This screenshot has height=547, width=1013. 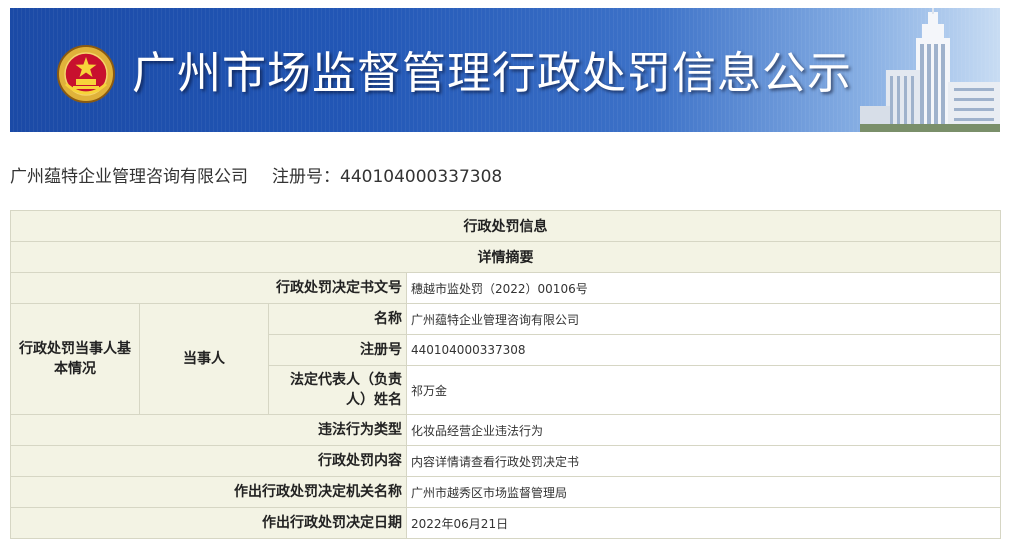 I want to click on decision-date-value: 2022年06月21日, so click(x=703, y=523).